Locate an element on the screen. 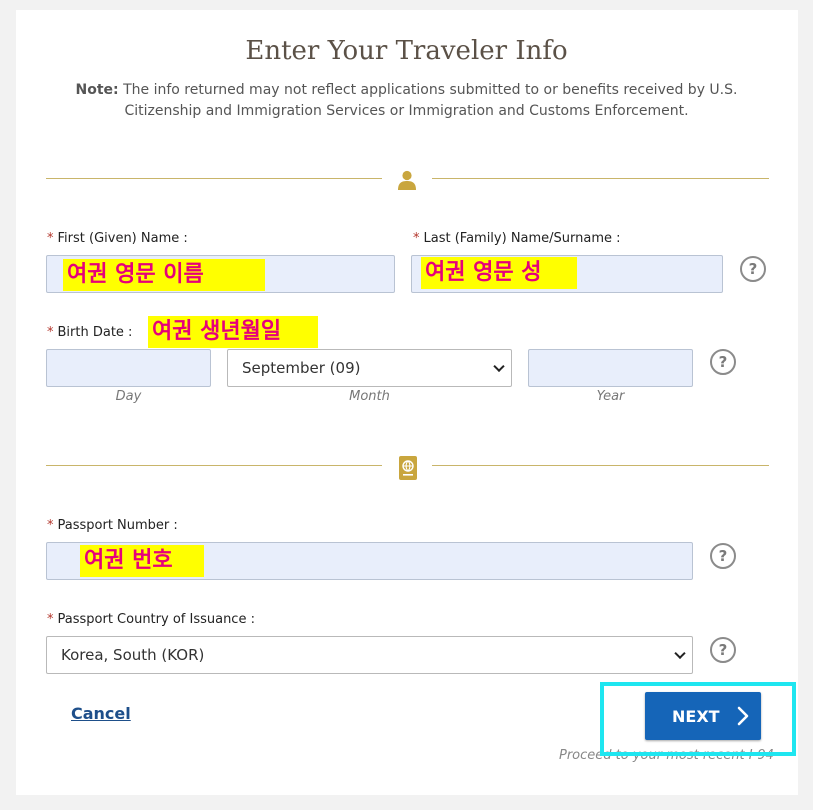 The height and width of the screenshot is (810, 813). person-icon is located at coordinates (407, 180).